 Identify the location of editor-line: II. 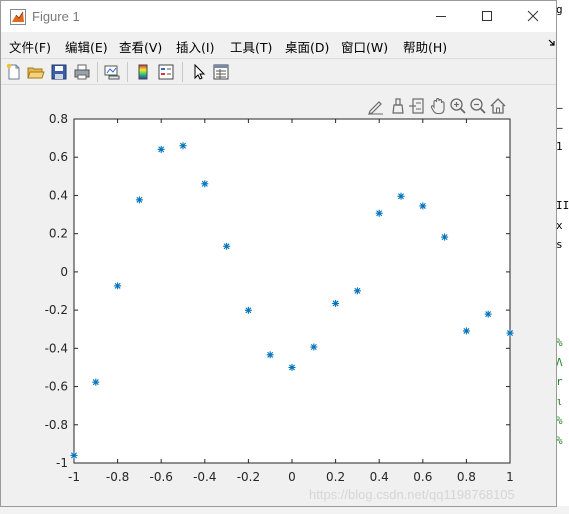
(562, 205).